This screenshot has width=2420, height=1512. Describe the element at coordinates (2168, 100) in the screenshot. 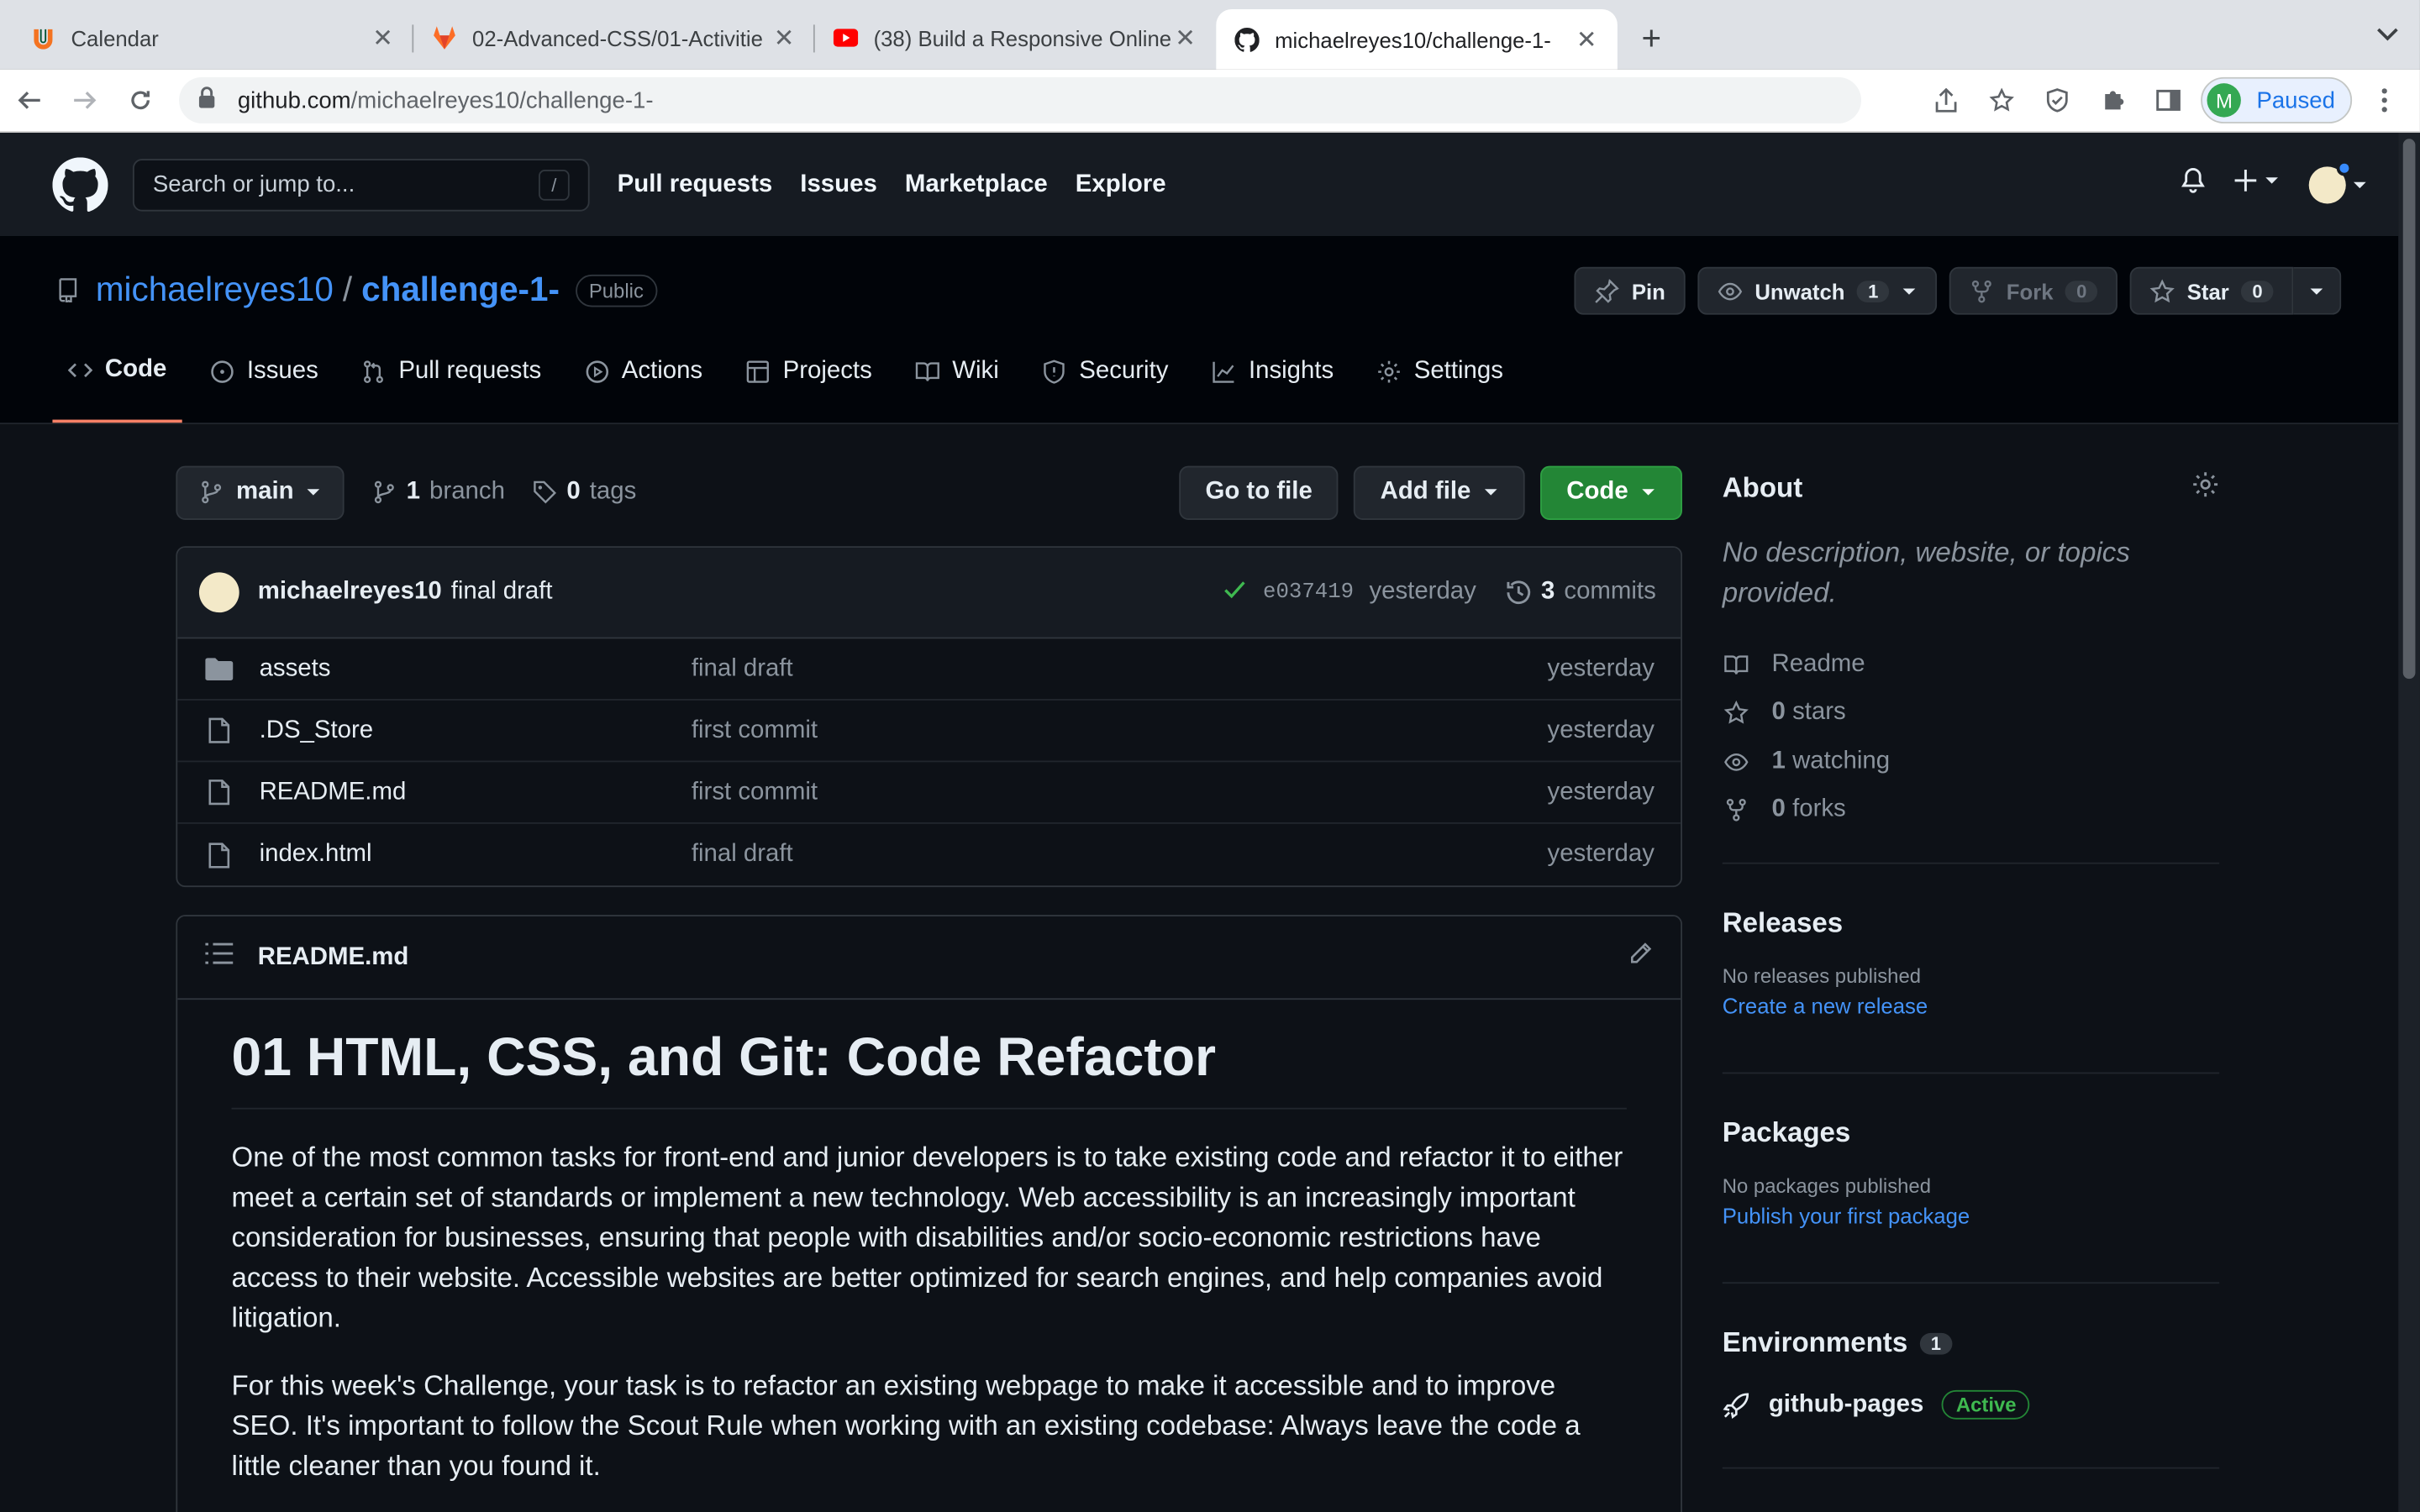

I see `side-panel-icon` at that location.